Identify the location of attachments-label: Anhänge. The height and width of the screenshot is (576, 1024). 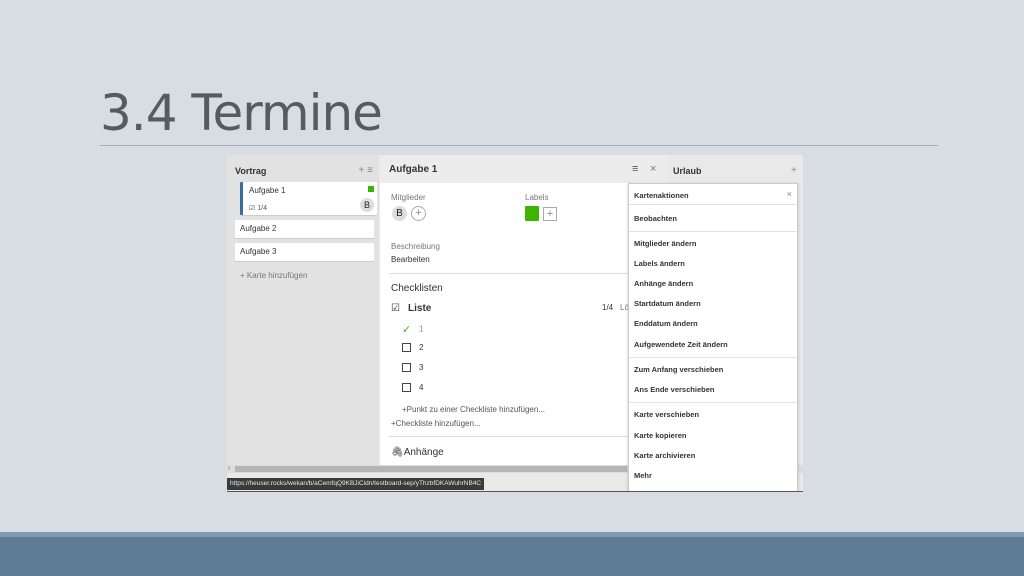
(423, 452).